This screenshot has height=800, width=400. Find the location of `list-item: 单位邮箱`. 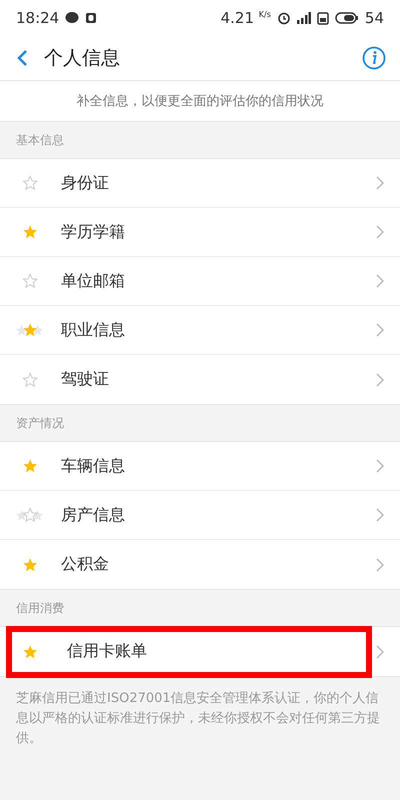

list-item: 单位邮箱 is located at coordinates (200, 281).